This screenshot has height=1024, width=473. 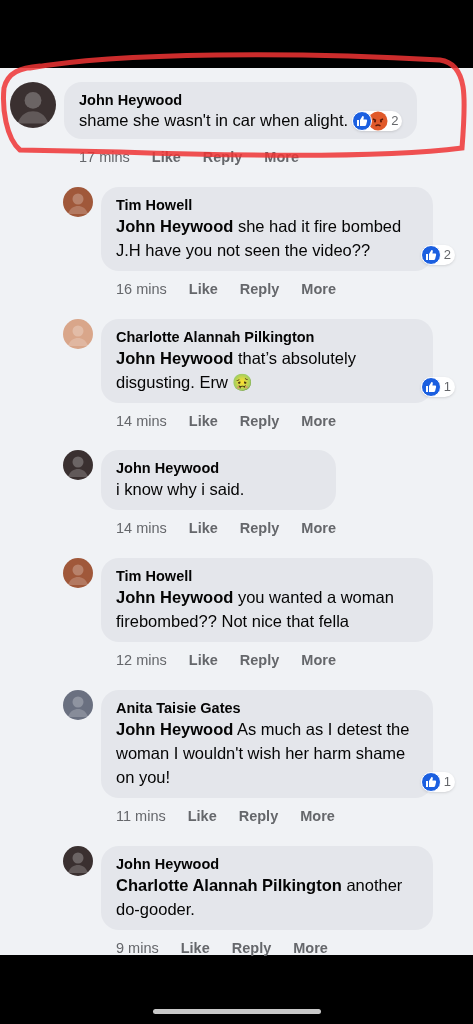 I want to click on comment-text: Charlotte Alannah Pilkington another do-gooder., so click(x=259, y=896).